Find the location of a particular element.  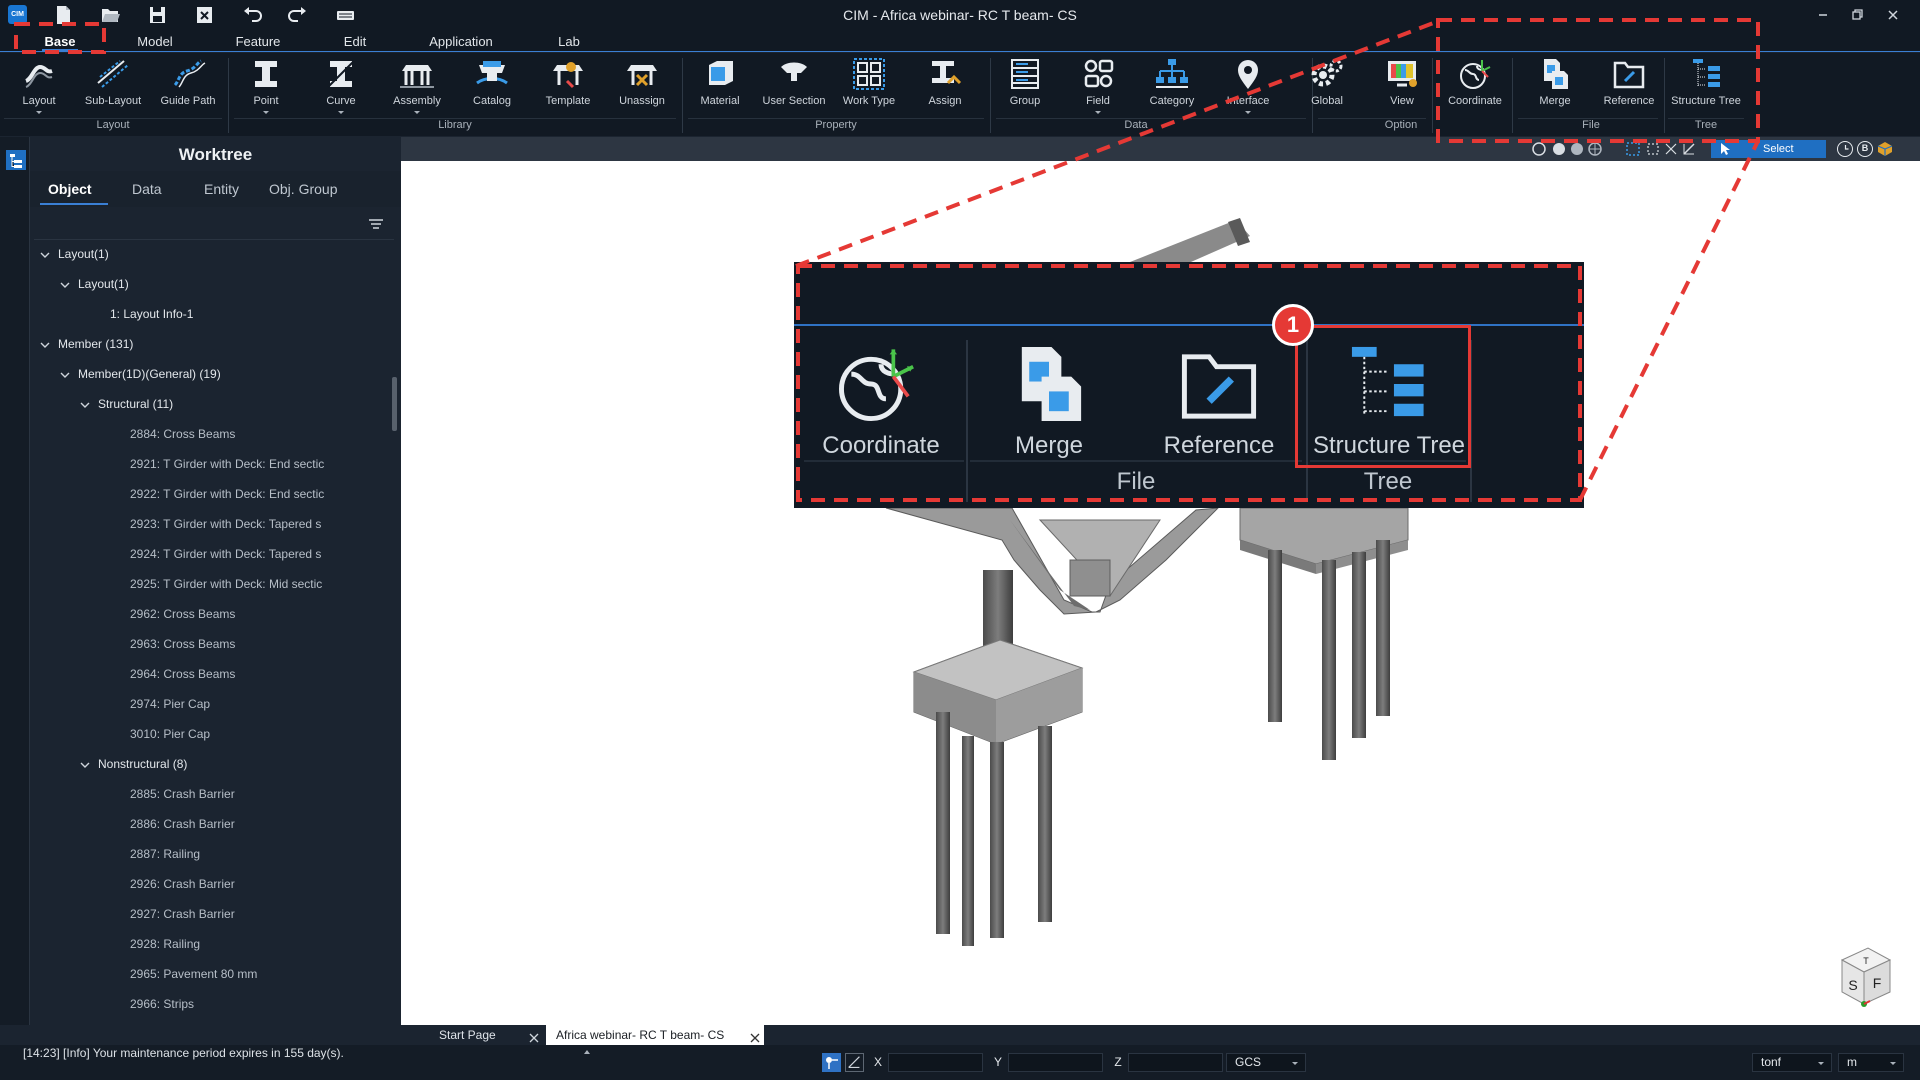

close-tab-icon is located at coordinates (755, 1036).